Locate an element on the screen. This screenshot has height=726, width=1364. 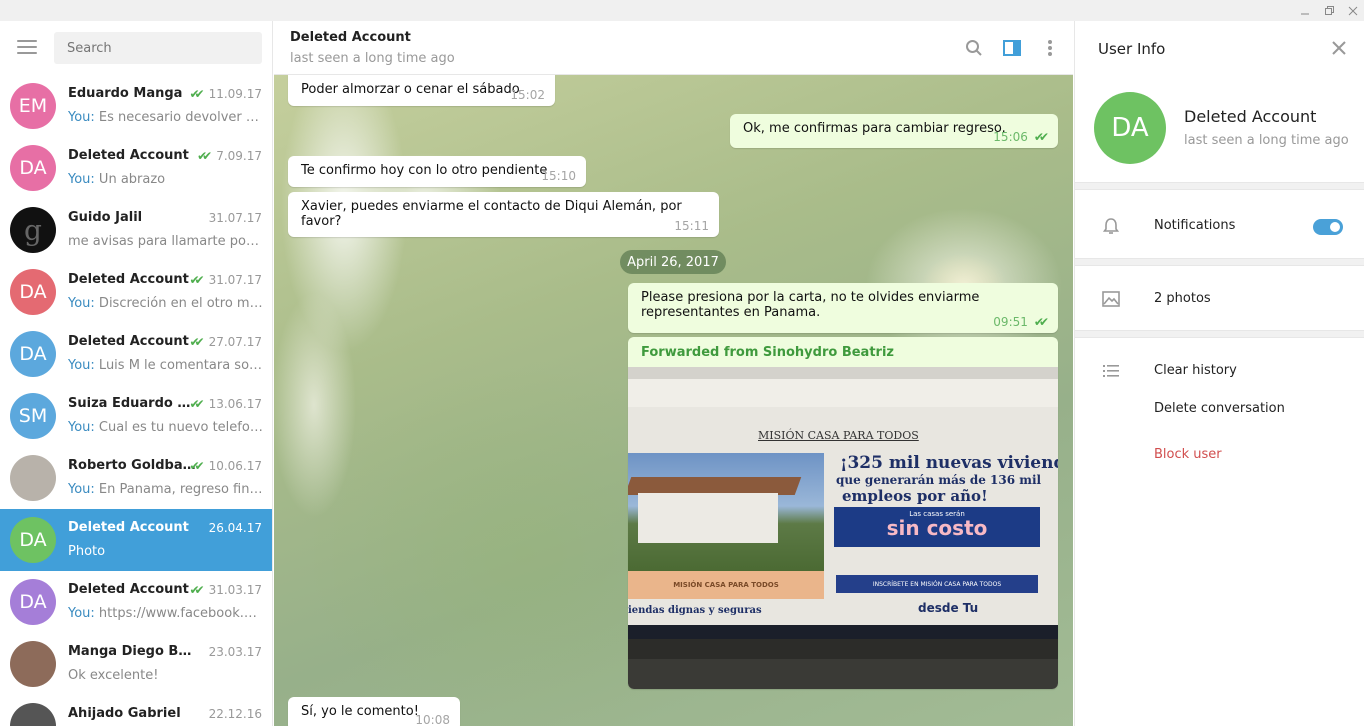
preview-text: Discreción en el otro medio. is located at coordinates (179, 303).